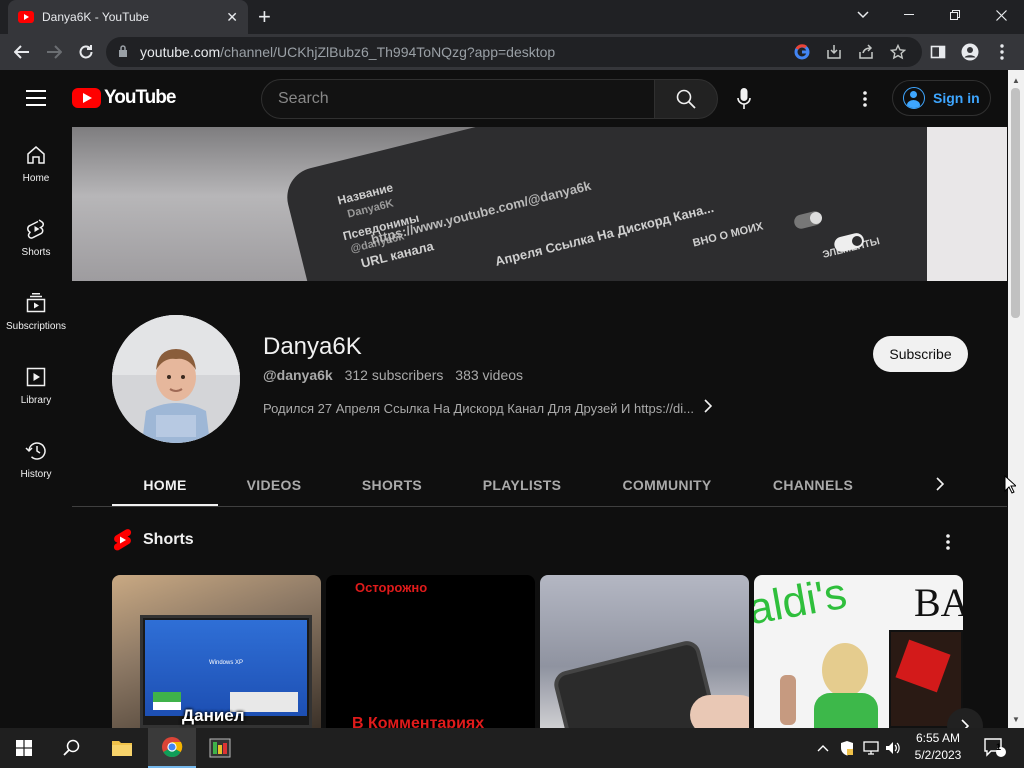 This screenshot has width=1024, height=768. What do you see at coordinates (539, 506) in the screenshot?
I see `tabs-divider` at bounding box center [539, 506].